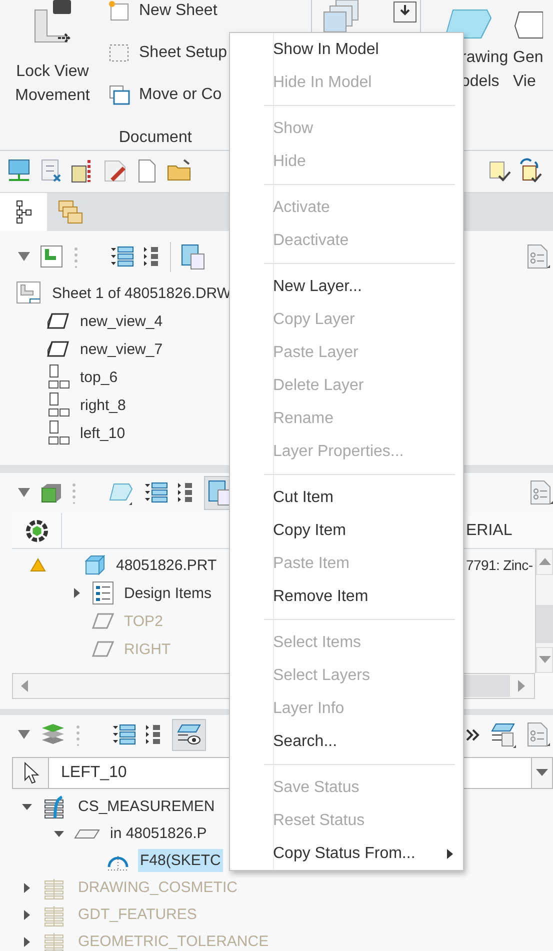 Image resolution: width=553 pixels, height=951 pixels. Describe the element at coordinates (52, 84) in the screenshot. I see `button-label: Lock View Movement` at that location.